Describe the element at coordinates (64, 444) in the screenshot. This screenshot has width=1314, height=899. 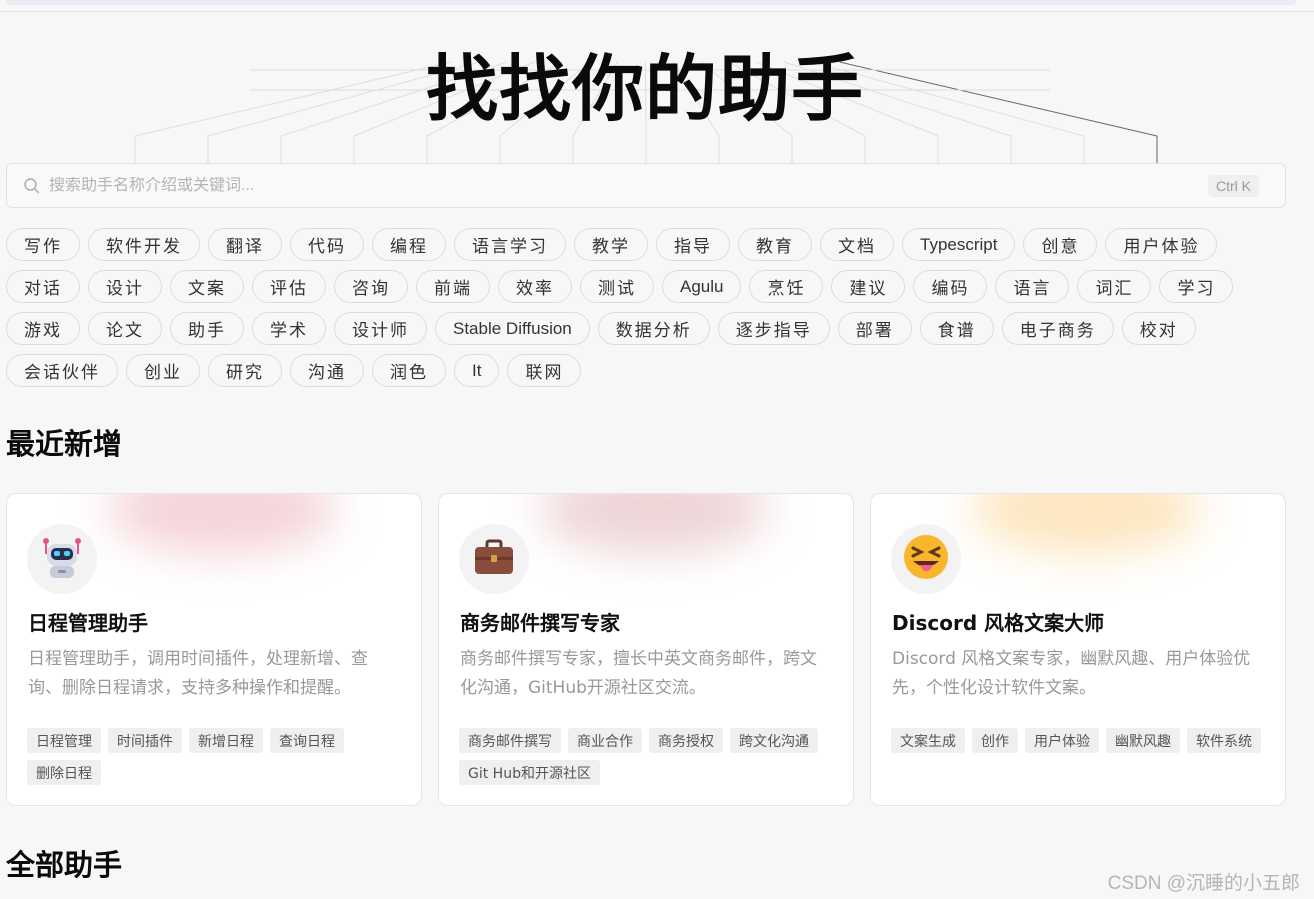
I see `section-title-recent: 最近新增` at that location.